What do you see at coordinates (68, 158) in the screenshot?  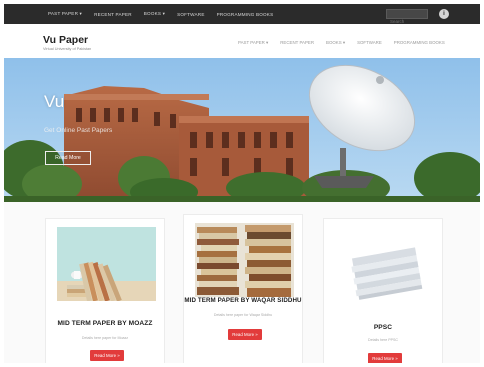 I see `hero-read-more-button: Read More` at bounding box center [68, 158].